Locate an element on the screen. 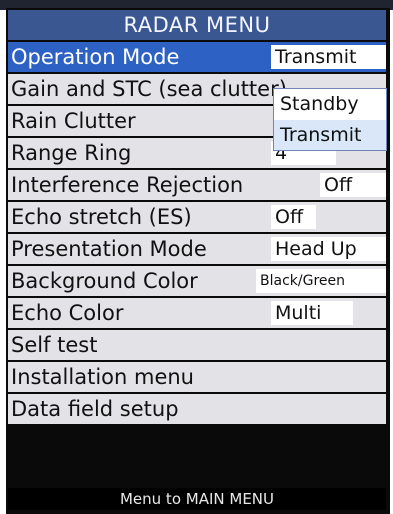 The width and height of the screenshot is (393, 514). operation-mode-dropdown: Standby Transmit is located at coordinates (330, 119).